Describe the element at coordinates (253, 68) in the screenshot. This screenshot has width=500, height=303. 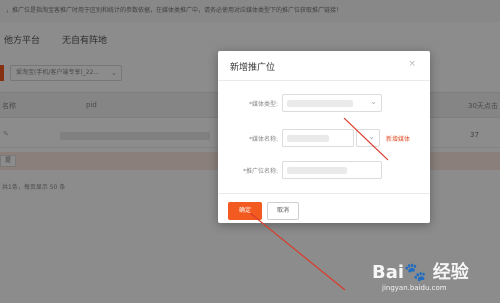
I see `dialog-title: 新增推广位` at that location.